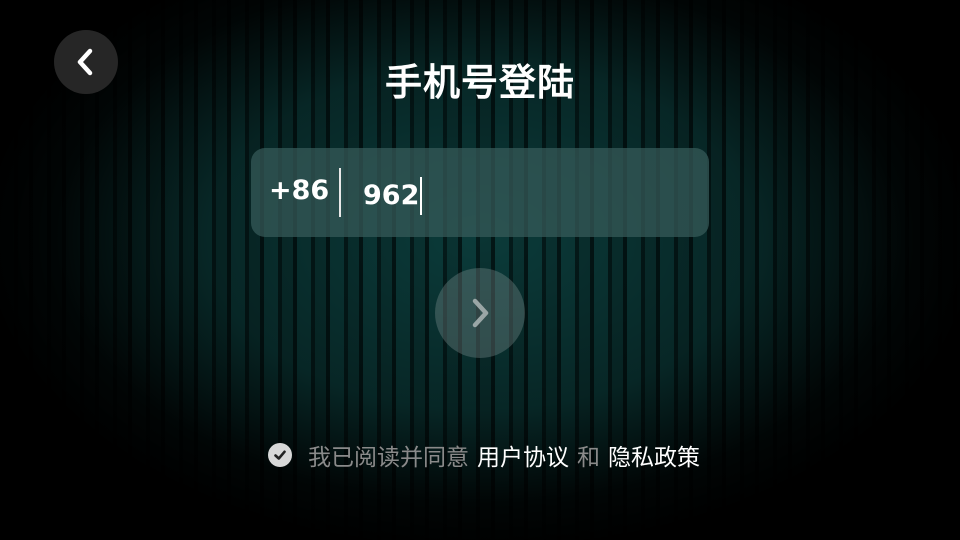 This screenshot has width=960, height=540. What do you see at coordinates (588, 458) in the screenshot?
I see `agreement-and-text: 和` at bounding box center [588, 458].